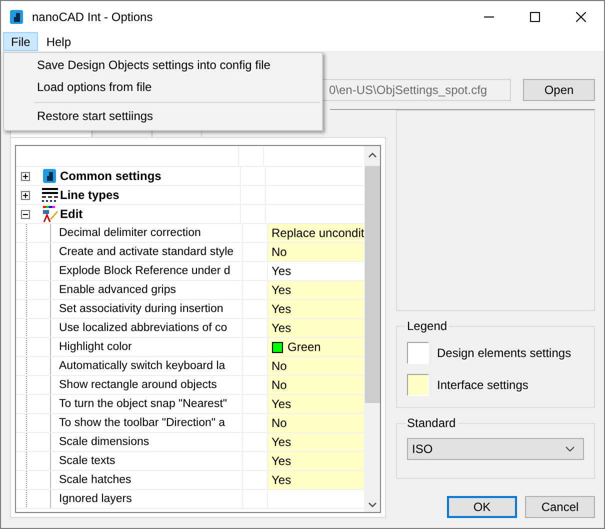 The width and height of the screenshot is (605, 529). I want to click on group-title: Legend, so click(427, 326).